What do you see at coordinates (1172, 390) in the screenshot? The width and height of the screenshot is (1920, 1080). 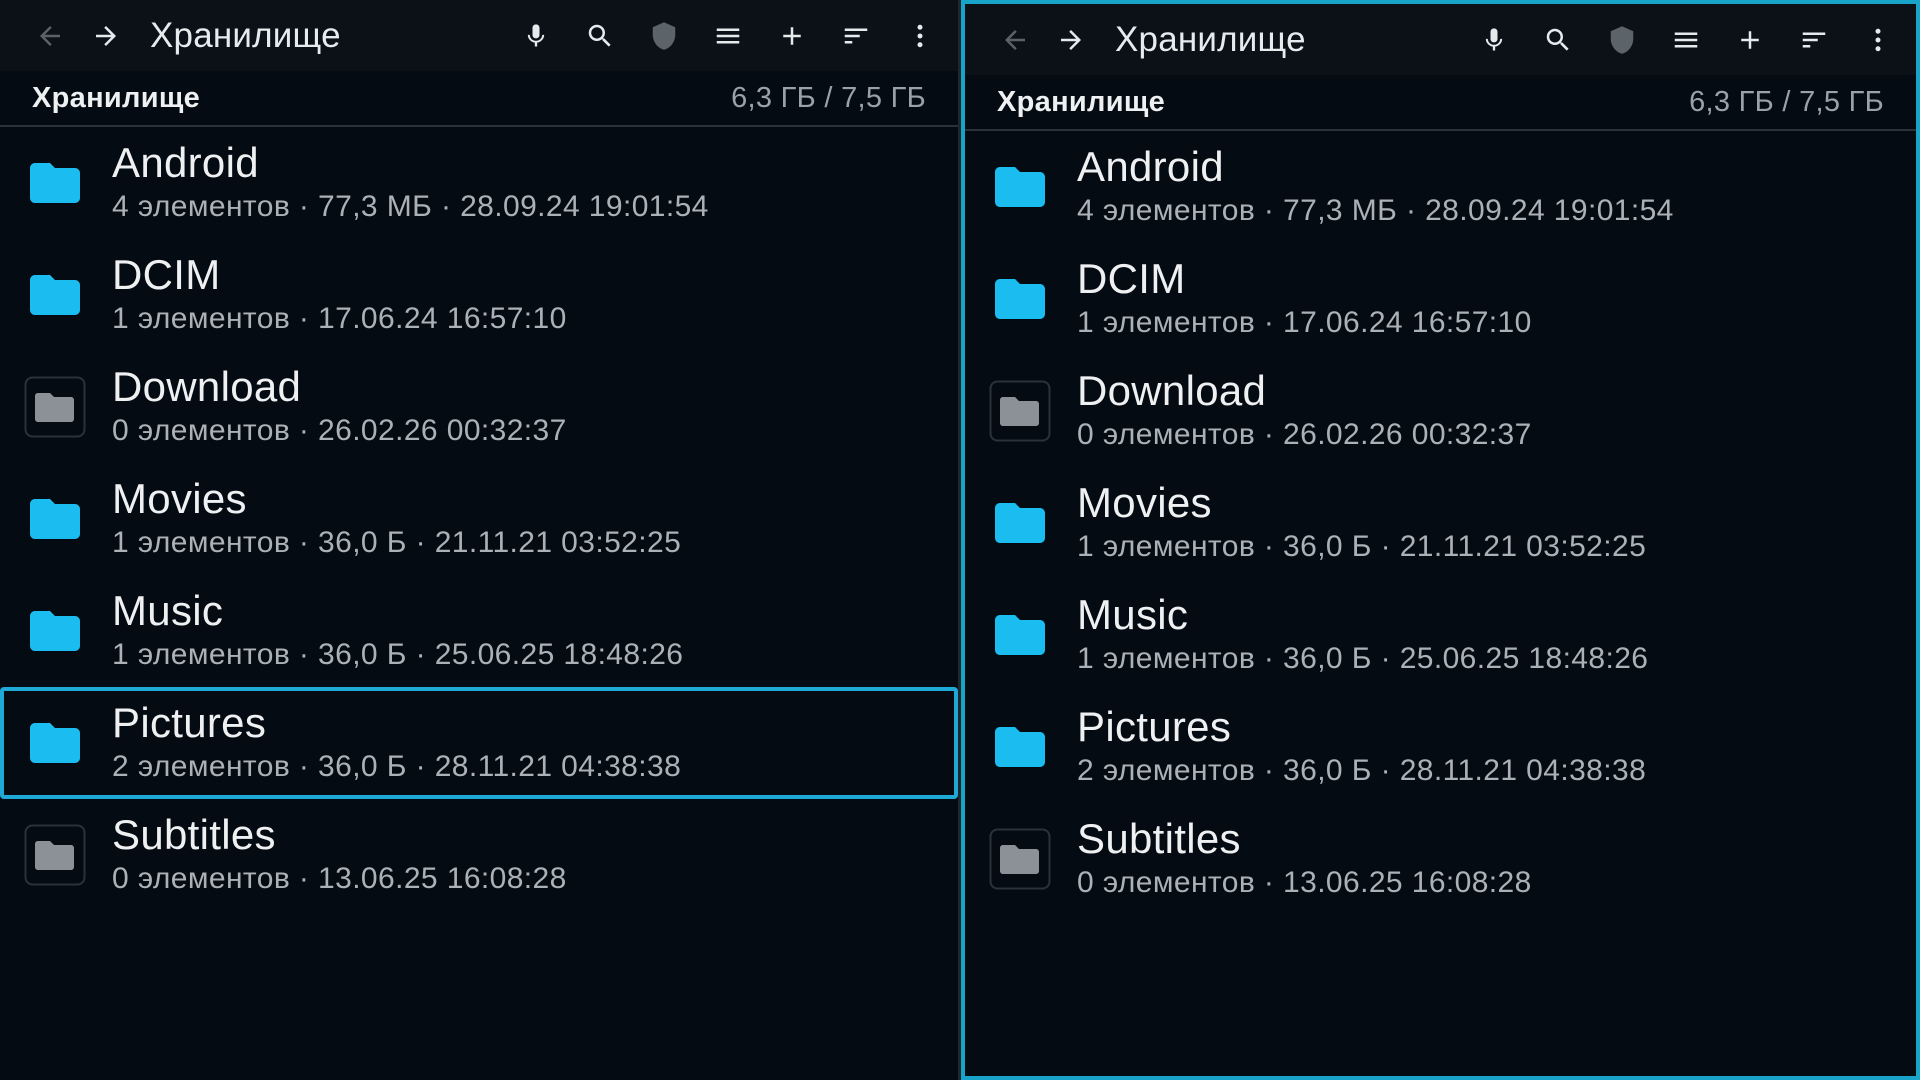 I see `item-name: Download` at bounding box center [1172, 390].